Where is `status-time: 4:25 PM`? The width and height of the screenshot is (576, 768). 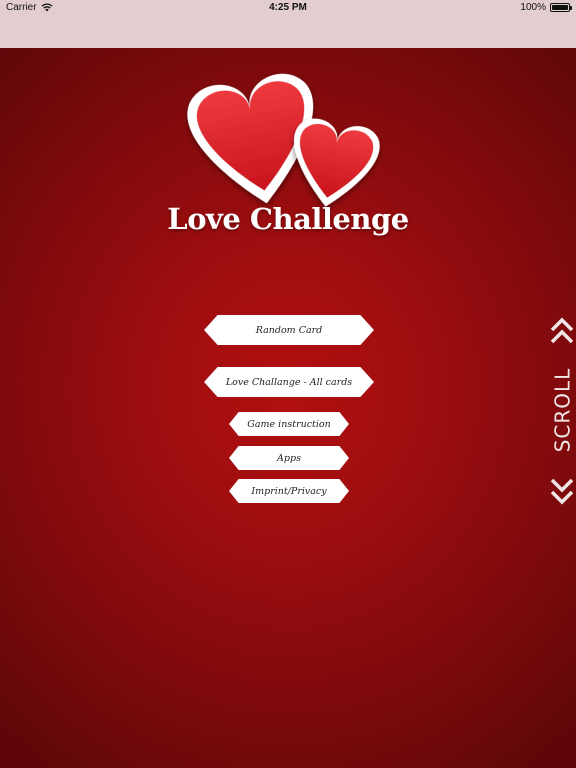 status-time: 4:25 PM is located at coordinates (288, 7).